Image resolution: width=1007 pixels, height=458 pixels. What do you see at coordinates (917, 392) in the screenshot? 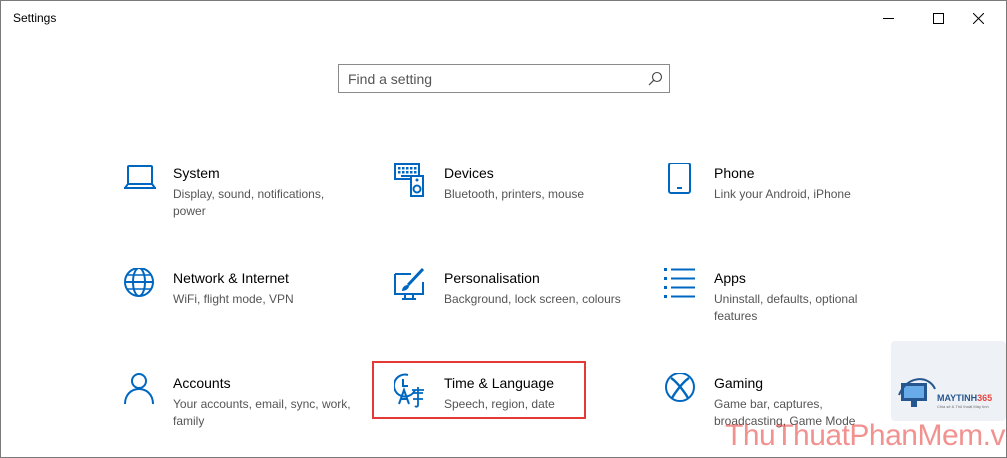
I see `watermark-logo-icon` at bounding box center [917, 392].